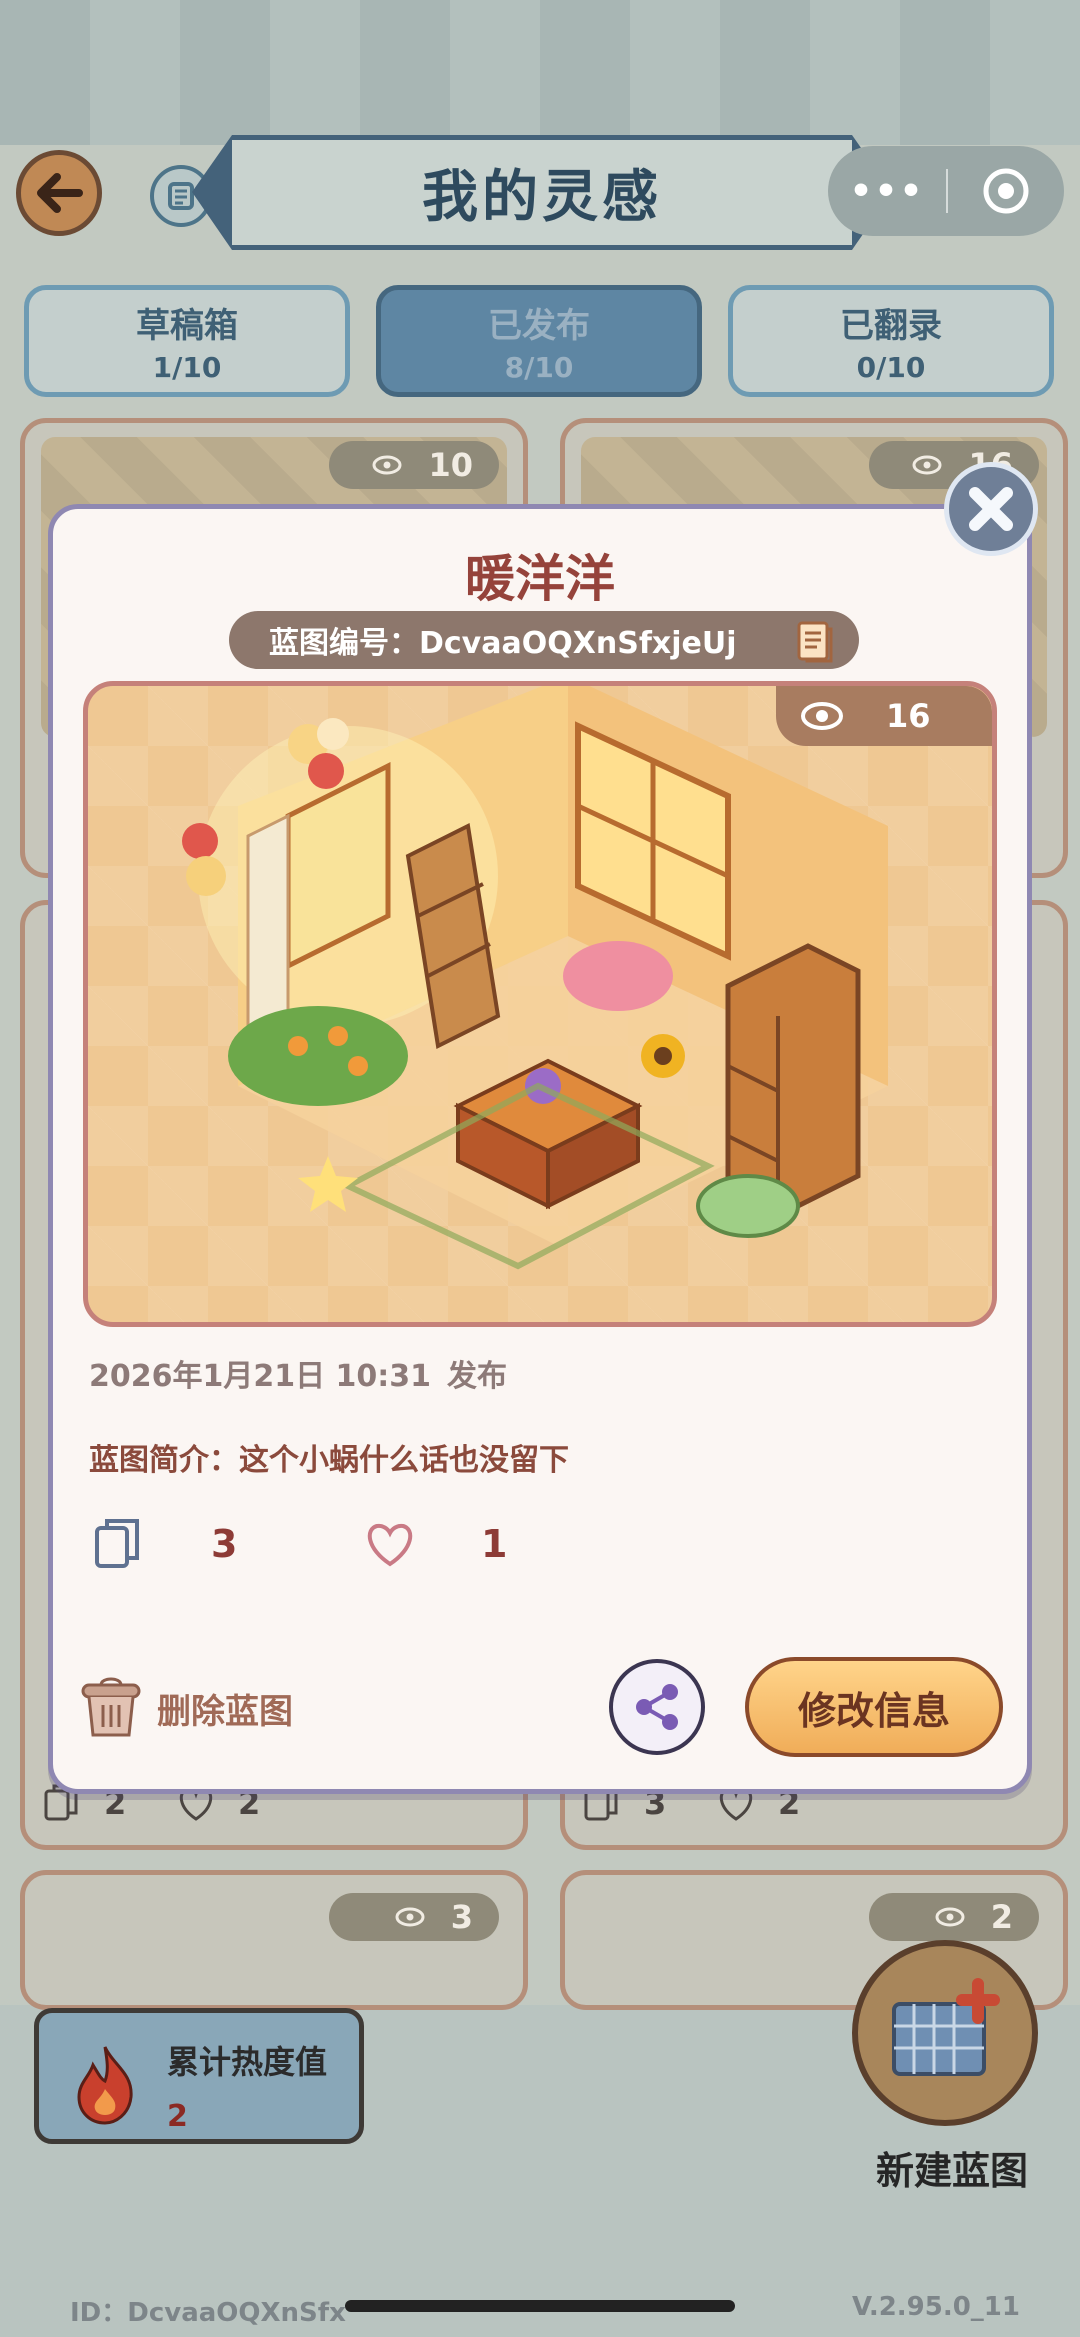 The image size is (1080, 2337). Describe the element at coordinates (539, 326) in the screenshot. I see `tab-label: 已发布` at that location.